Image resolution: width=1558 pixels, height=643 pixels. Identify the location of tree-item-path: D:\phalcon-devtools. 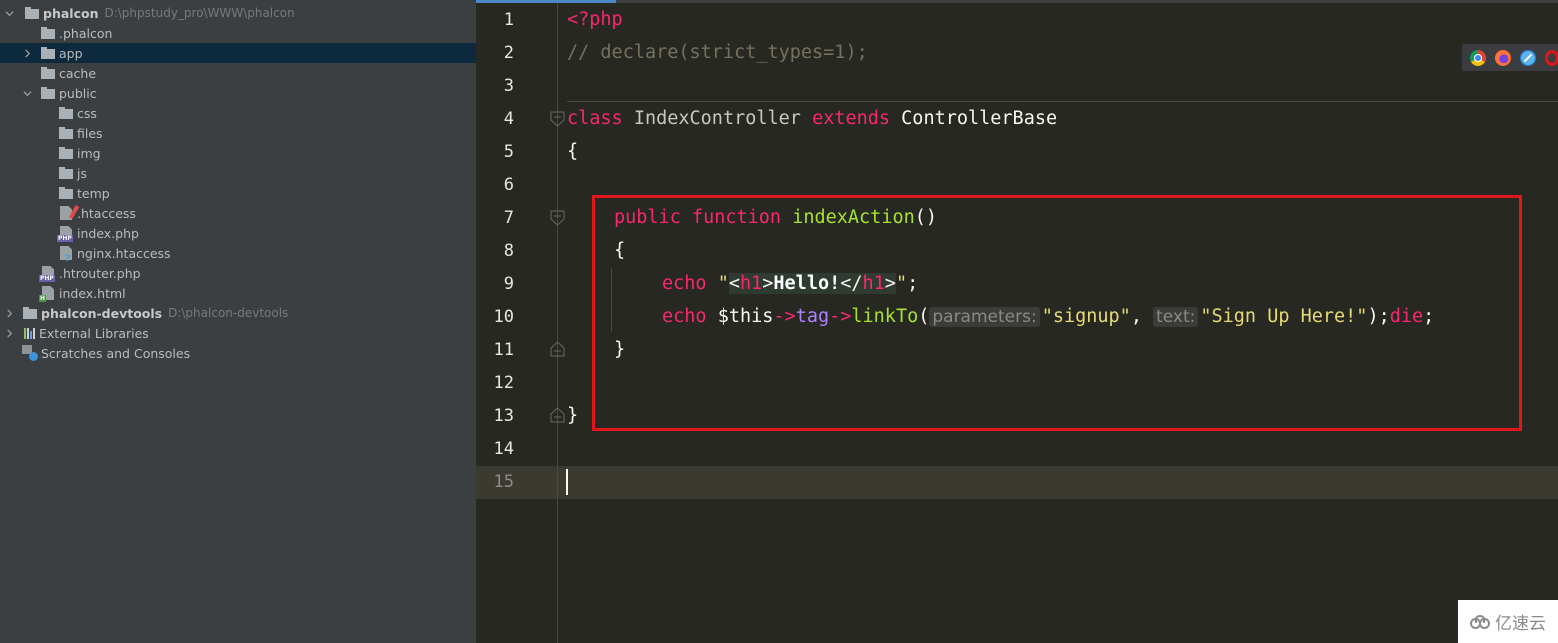
(228, 313).